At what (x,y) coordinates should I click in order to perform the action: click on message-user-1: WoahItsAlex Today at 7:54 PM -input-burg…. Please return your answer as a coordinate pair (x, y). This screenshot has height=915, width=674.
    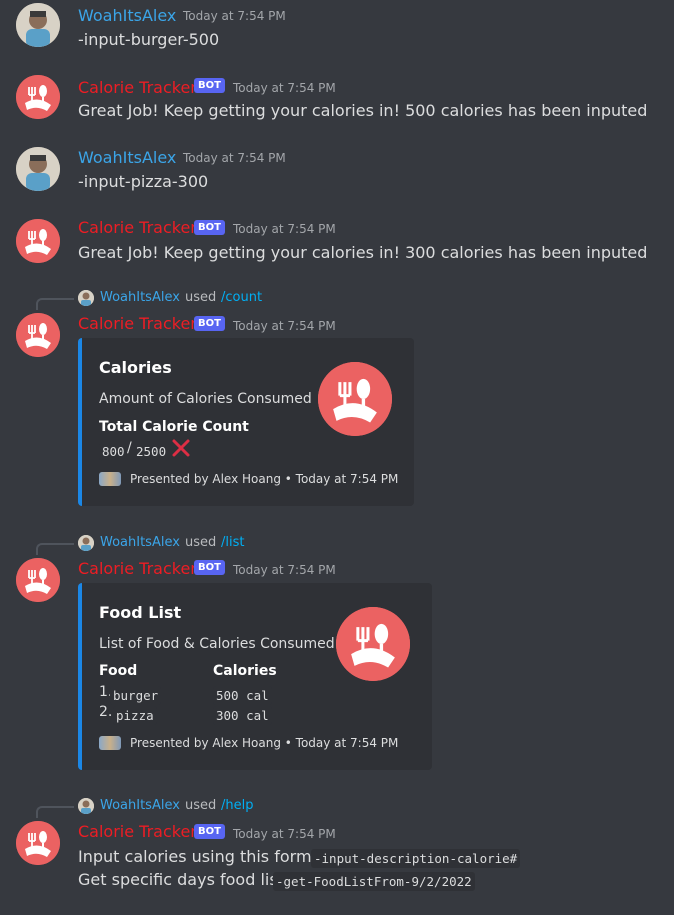
    Looking at the image, I should click on (337, 30).